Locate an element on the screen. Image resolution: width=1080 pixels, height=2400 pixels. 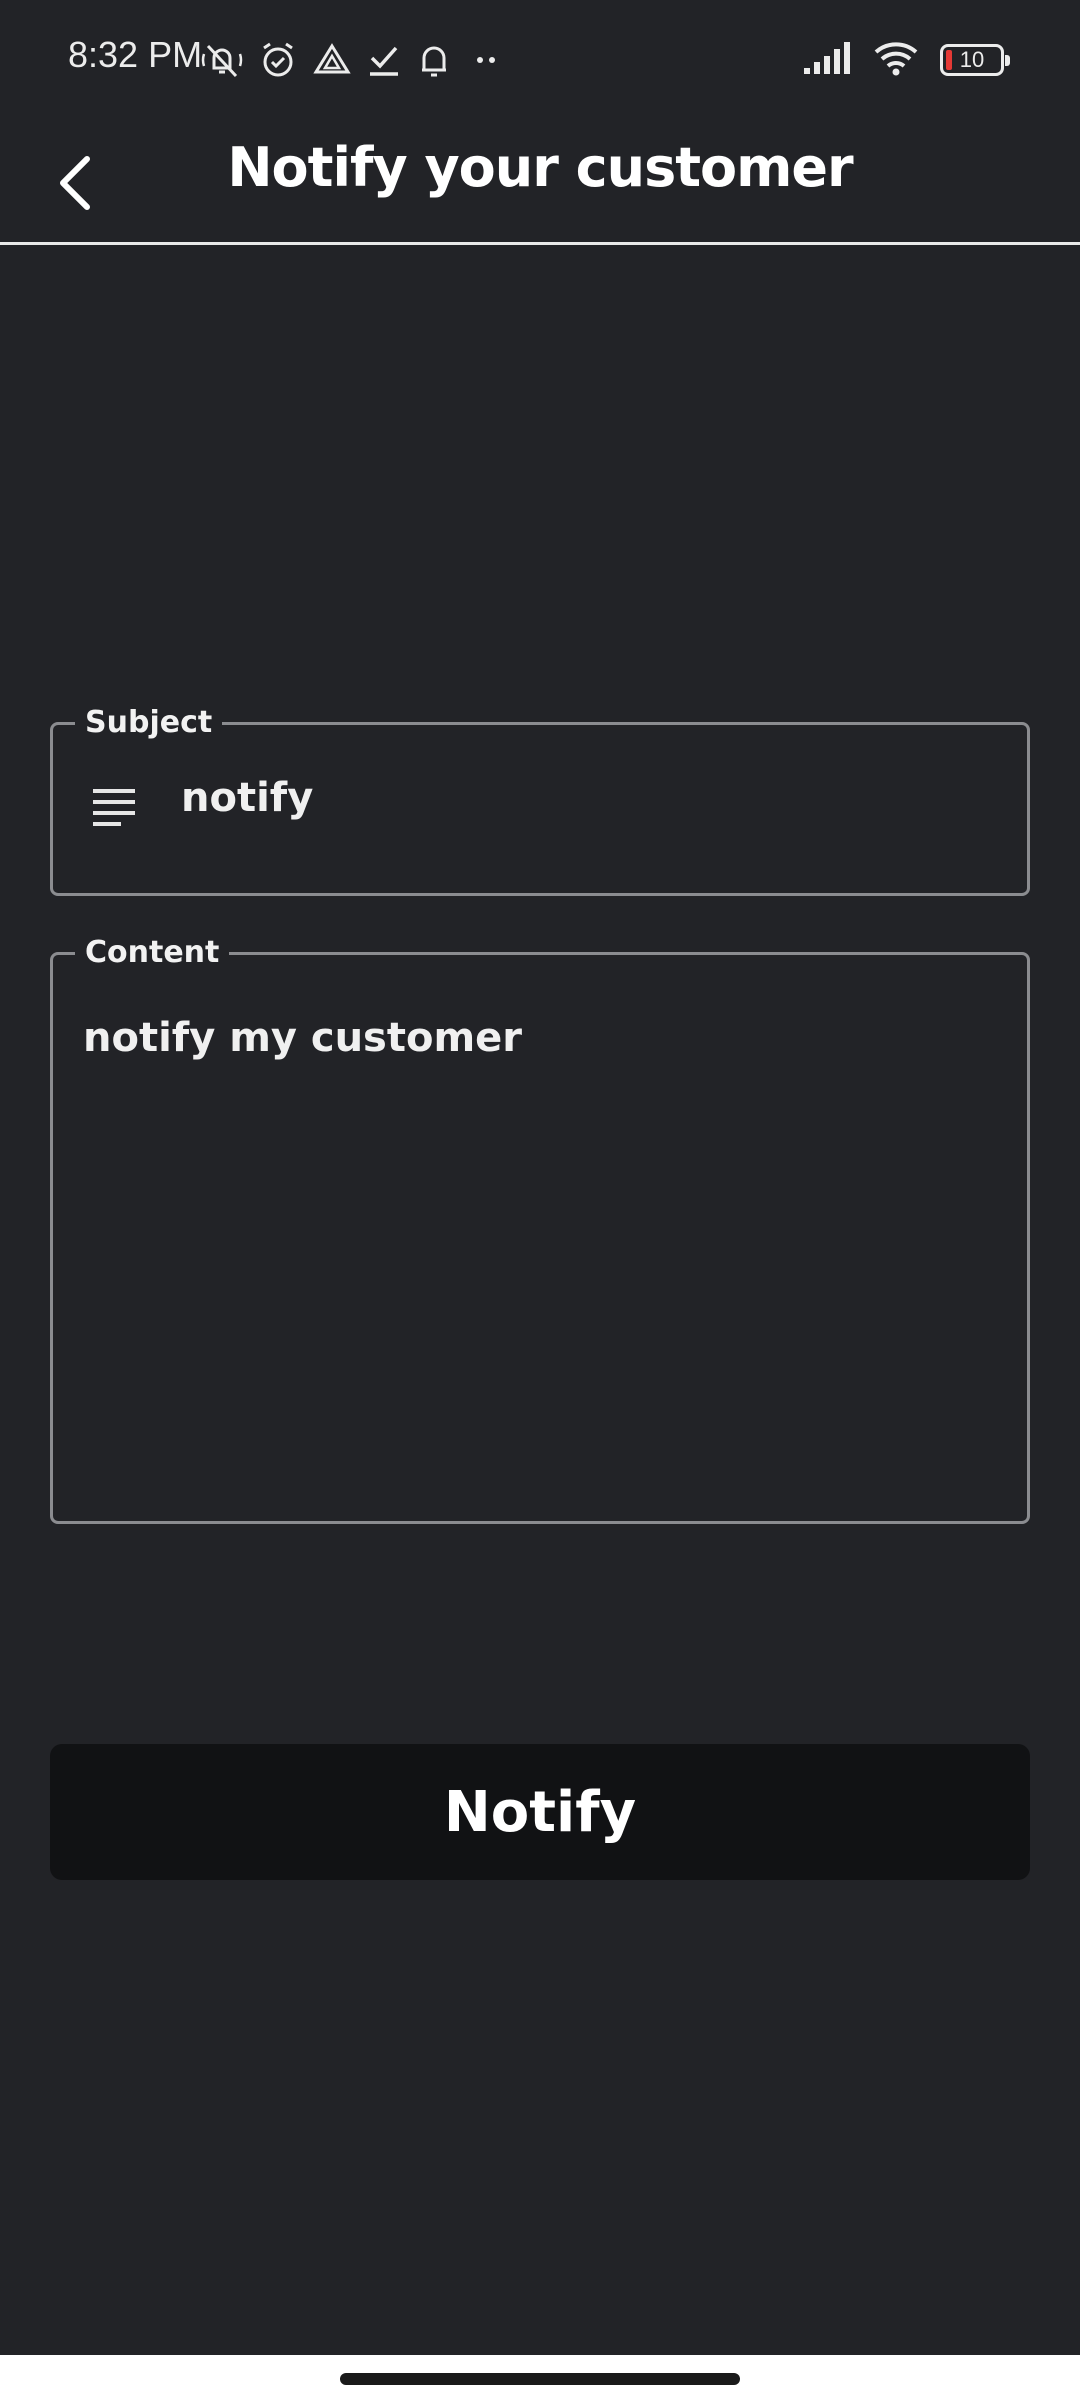
app-bar: Notify your customer is located at coordinates (540, 181).